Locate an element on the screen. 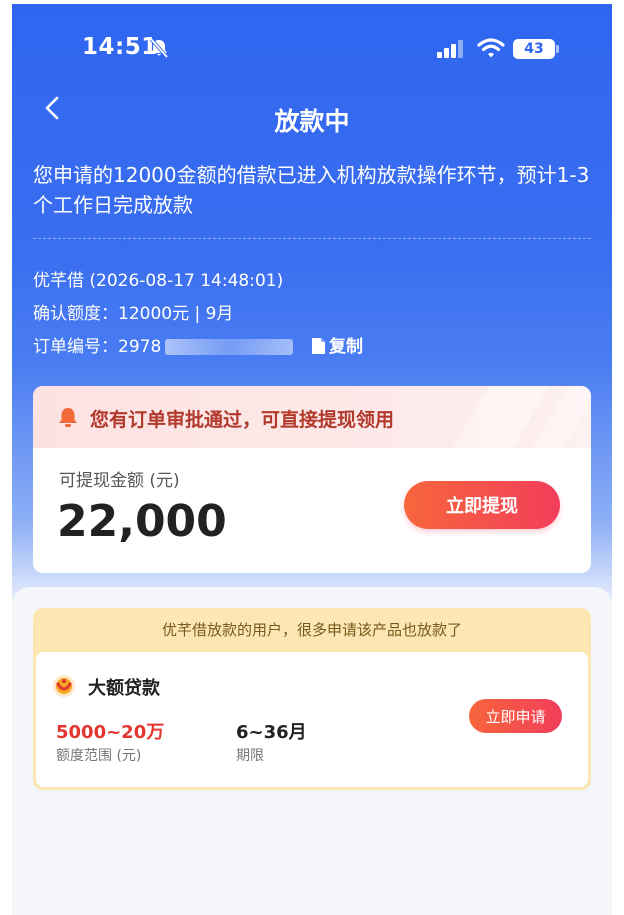 This screenshot has width=624, height=915. copy-icon is located at coordinates (318, 346).